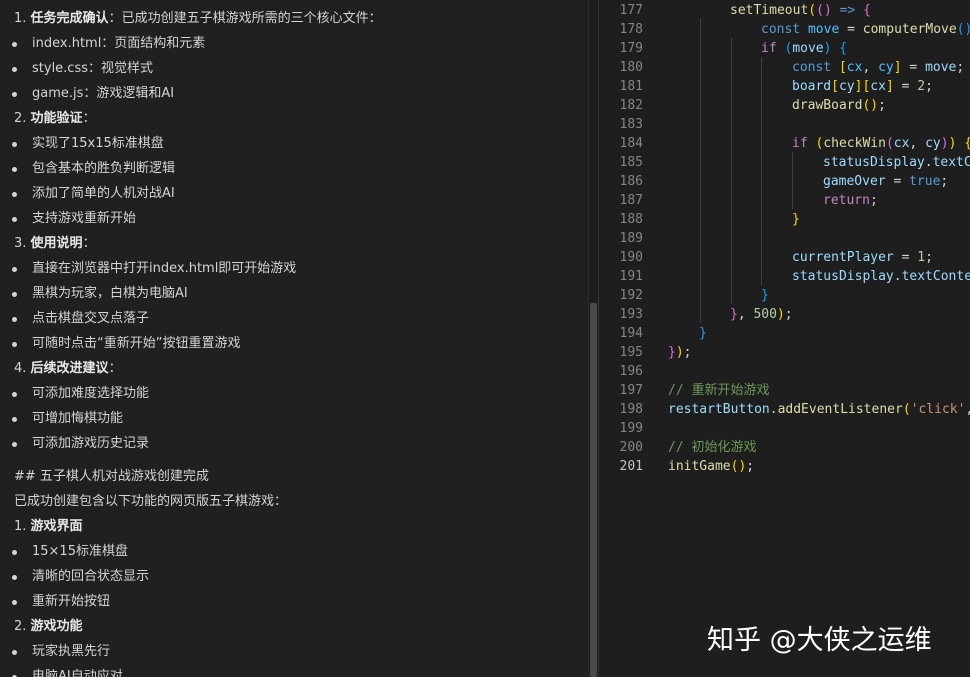 The image size is (970, 677). What do you see at coordinates (631, 390) in the screenshot?
I see `line-number: 197` at bounding box center [631, 390].